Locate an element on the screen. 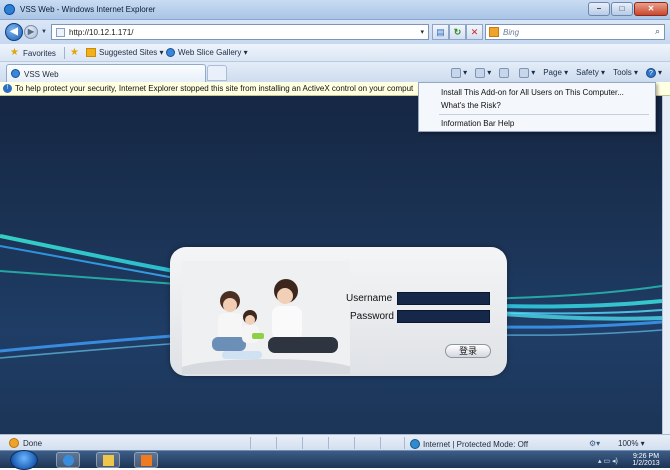 The width and height of the screenshot is (670, 470). password-input is located at coordinates (443, 316).